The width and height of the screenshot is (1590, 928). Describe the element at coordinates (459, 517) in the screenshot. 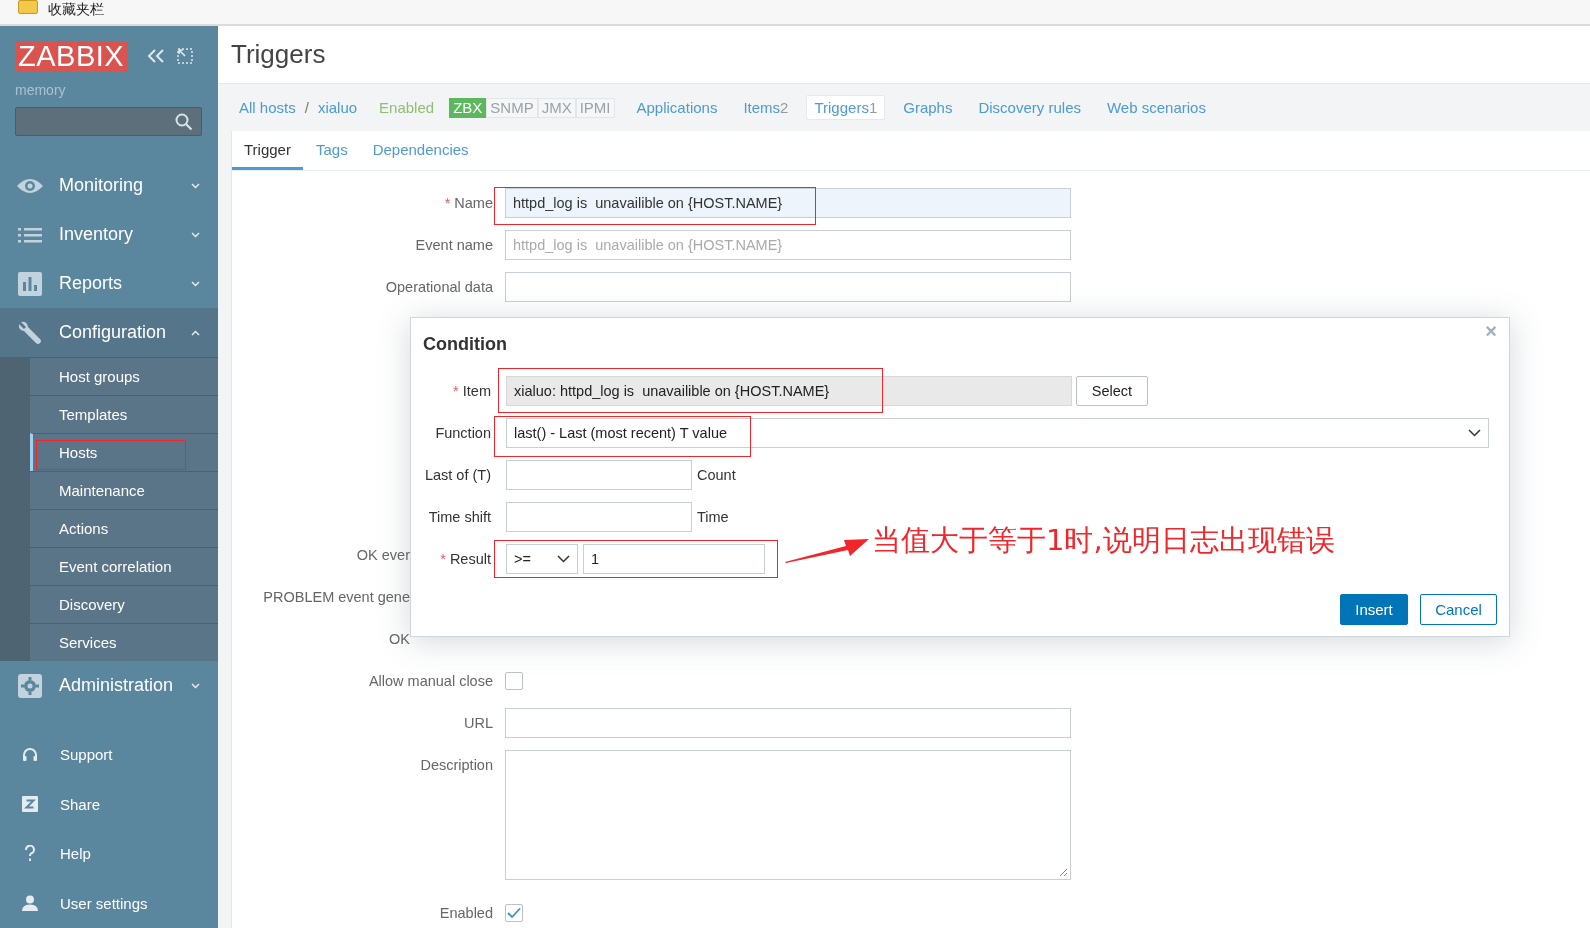

I see `field-label: Time shift` at that location.